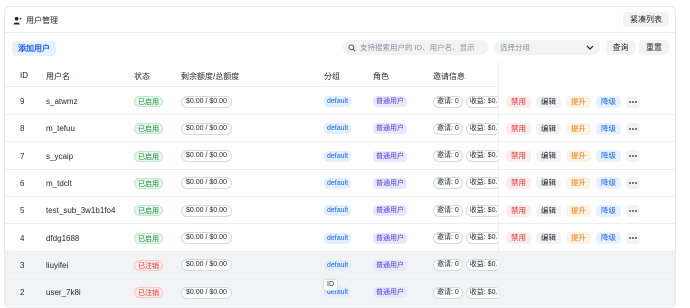 The height and width of the screenshot is (308, 690). What do you see at coordinates (34, 48) in the screenshot?
I see `add-user-button: 添加用户` at bounding box center [34, 48].